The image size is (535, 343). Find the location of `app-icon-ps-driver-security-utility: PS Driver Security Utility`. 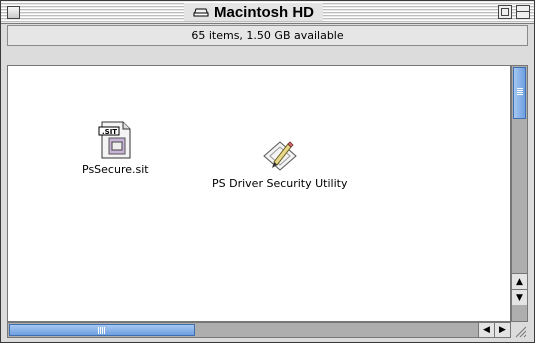

app-icon-ps-driver-security-utility: PS Driver Security Utility is located at coordinates (279, 164).